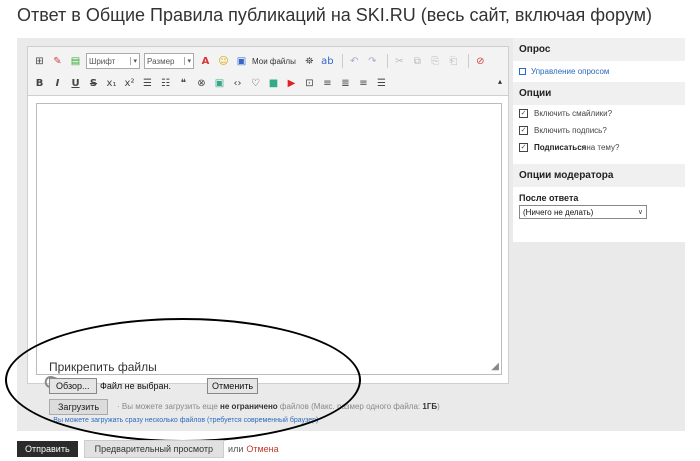  I want to click on moderator-options-header: Опции модератора, so click(599, 175).